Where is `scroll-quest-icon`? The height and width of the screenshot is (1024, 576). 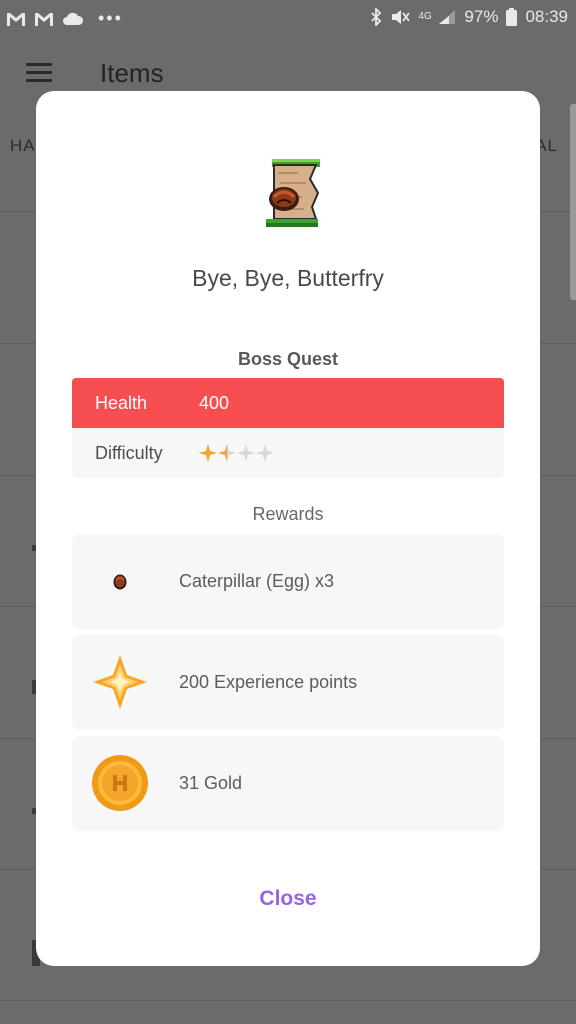 scroll-quest-icon is located at coordinates (293, 193).